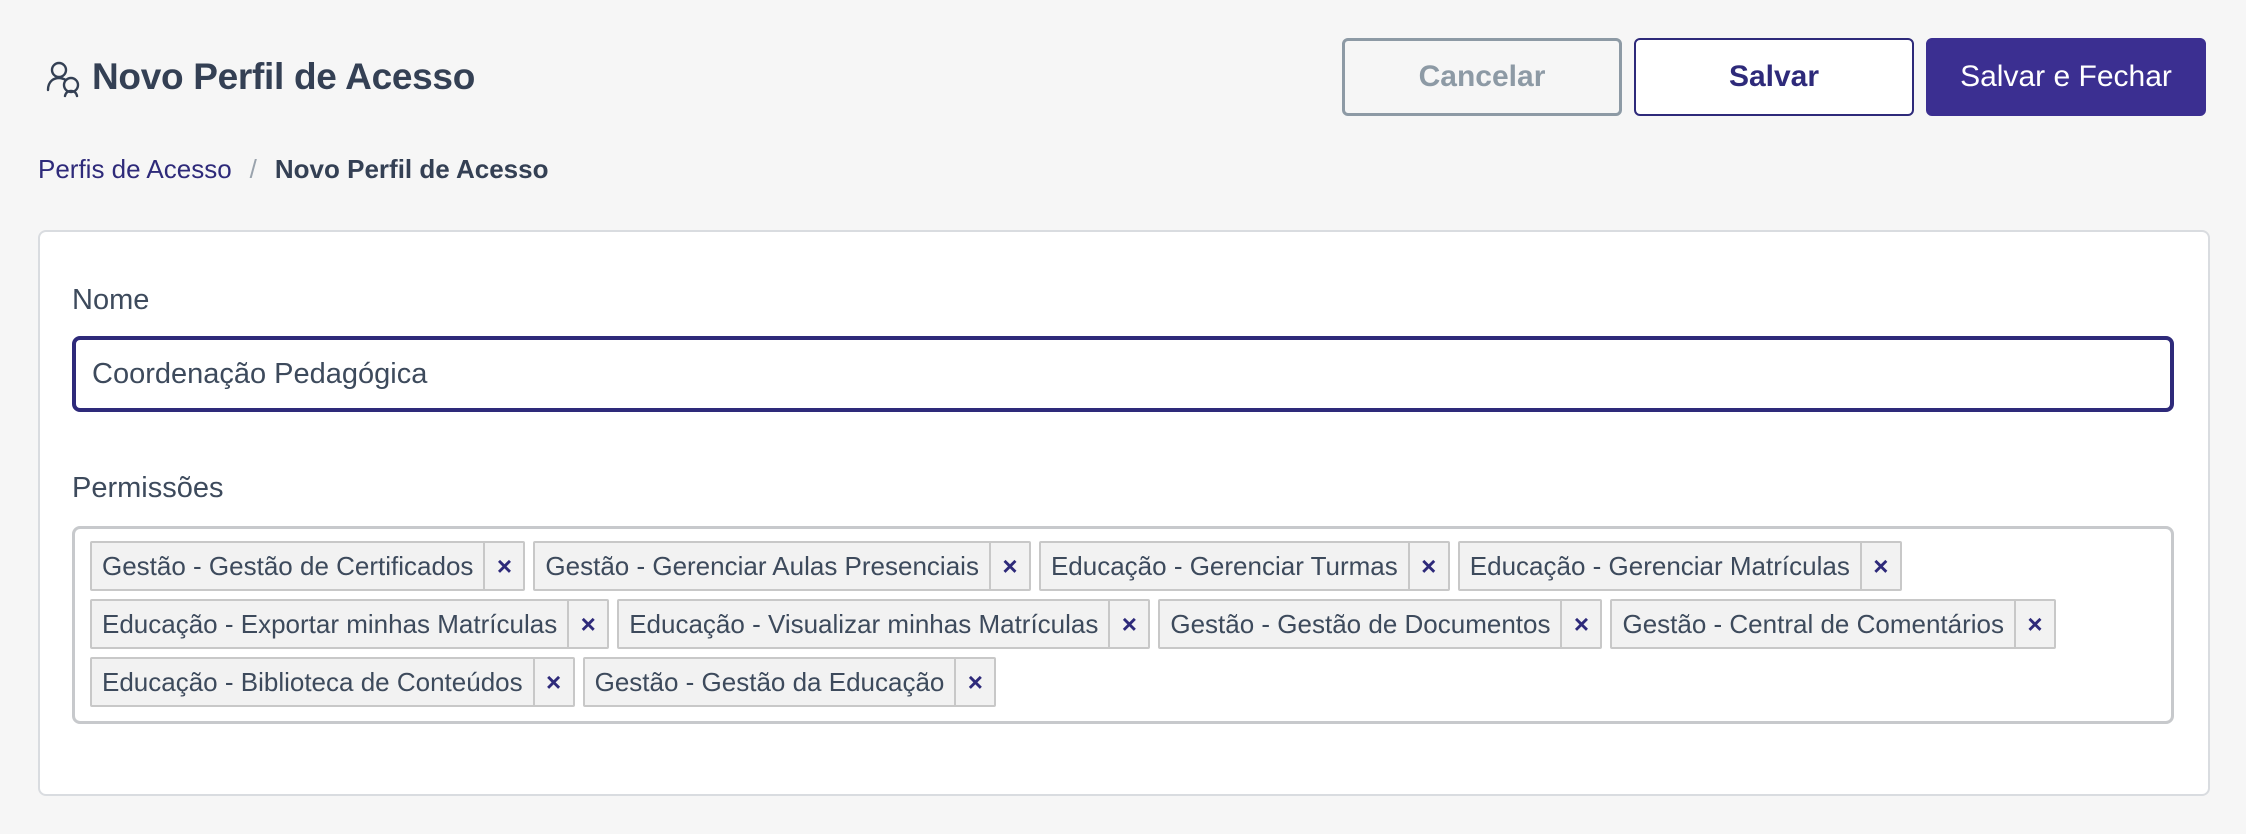 Image resolution: width=2246 pixels, height=834 pixels. Describe the element at coordinates (1482, 77) in the screenshot. I see `cancel-button: Cancelar` at that location.